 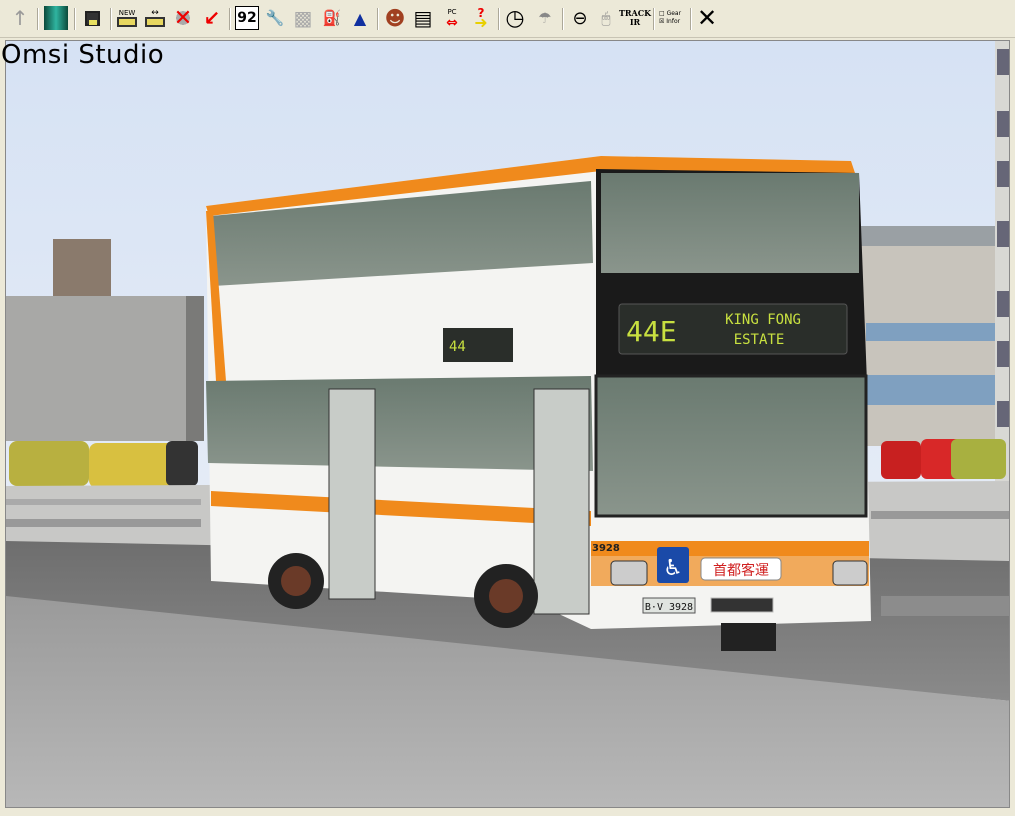 I want to click on timetable-button: ▤, so click(x=423, y=18).